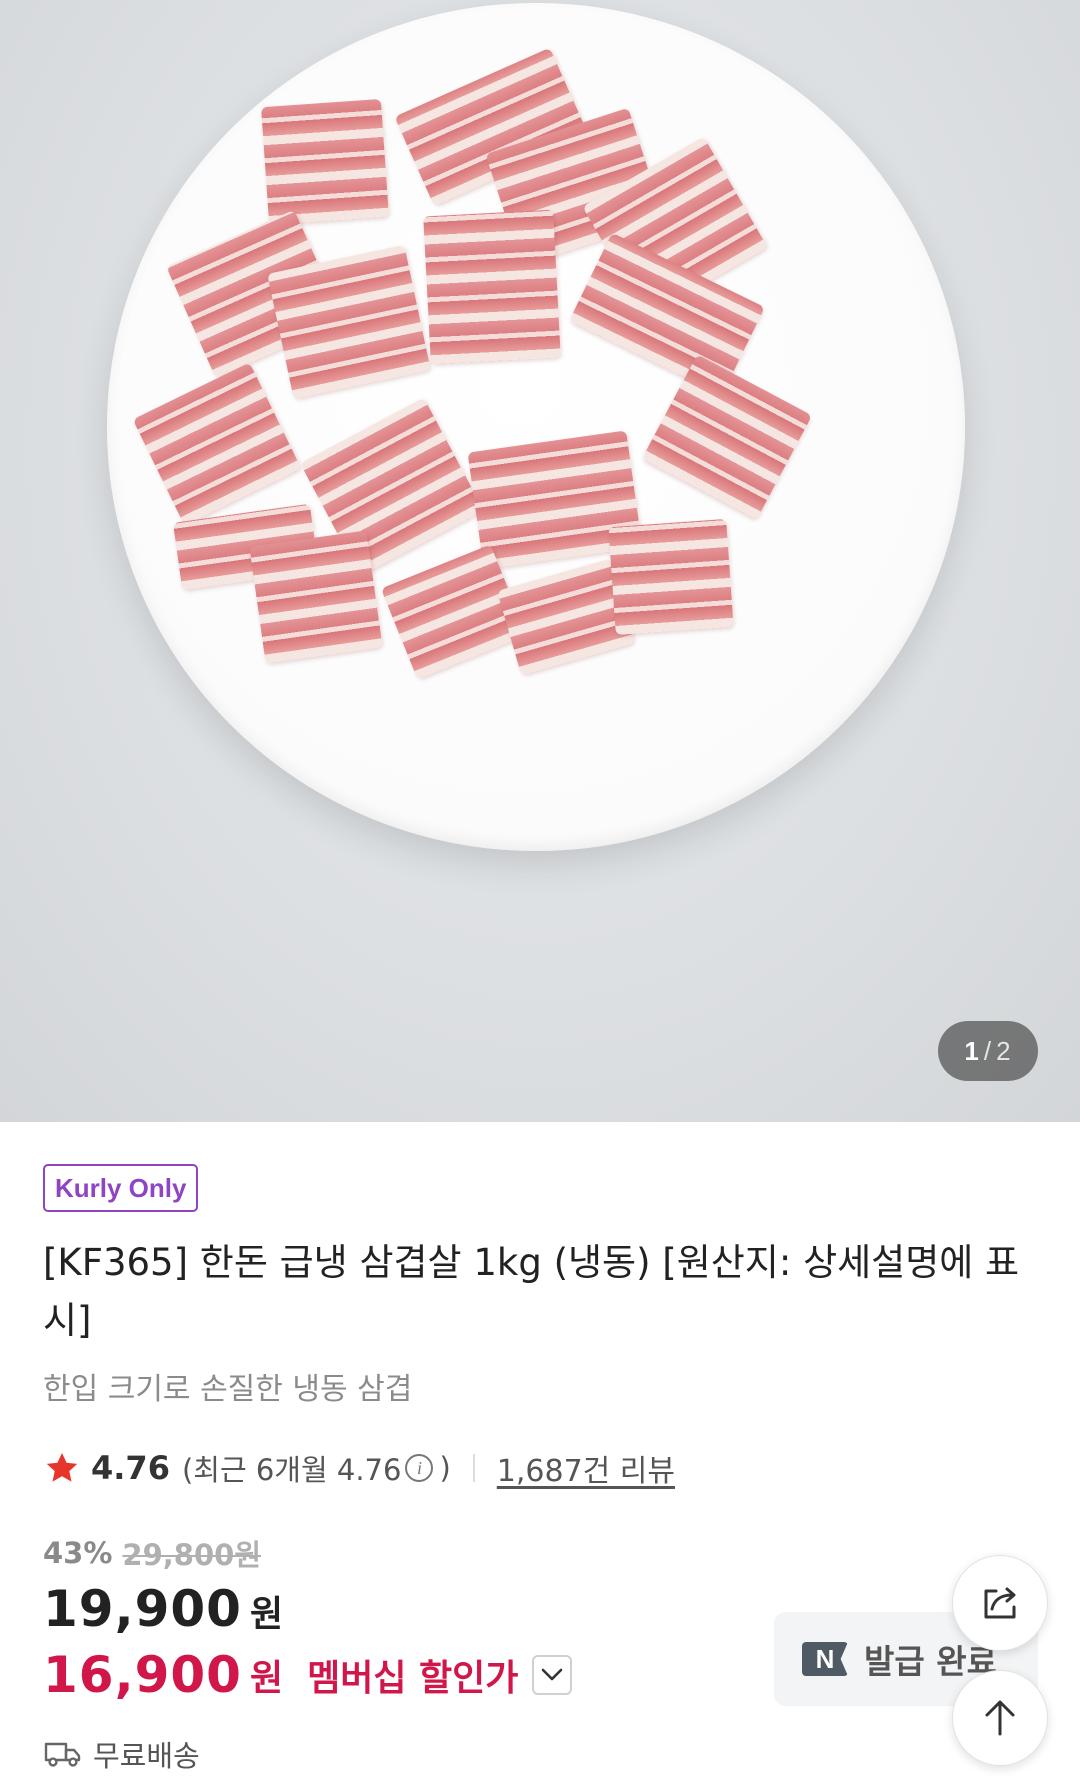 Image resolution: width=1080 pixels, height=1789 pixels. I want to click on discount-row: 43% 29,800원, so click(152, 1553).